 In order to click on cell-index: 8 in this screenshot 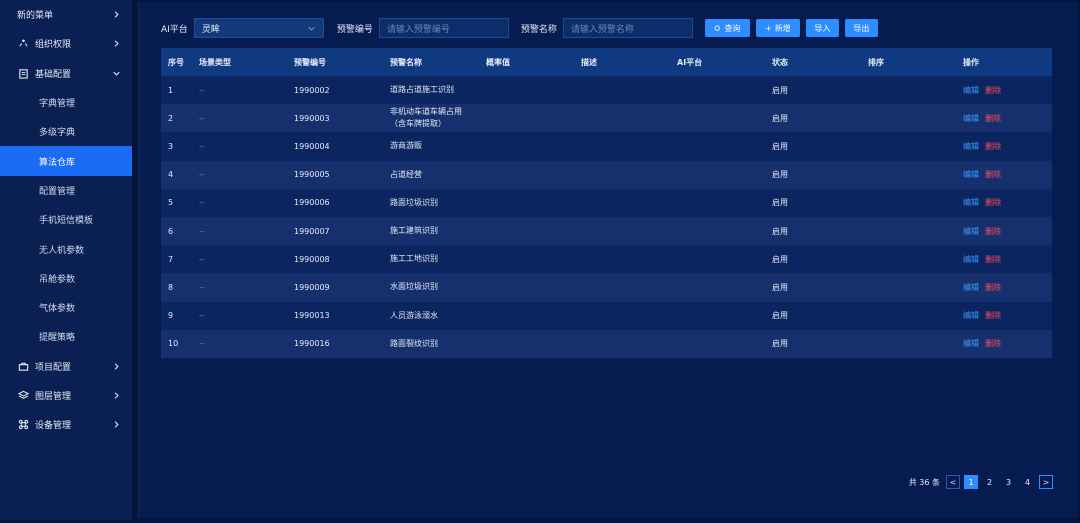, I will do `click(171, 287)`.